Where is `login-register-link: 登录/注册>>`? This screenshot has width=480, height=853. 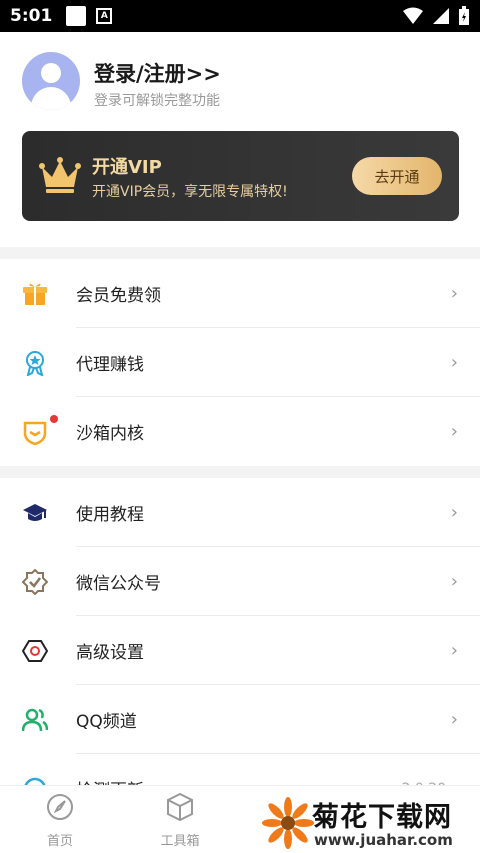
login-register-link: 登录/注册>> is located at coordinates (157, 73).